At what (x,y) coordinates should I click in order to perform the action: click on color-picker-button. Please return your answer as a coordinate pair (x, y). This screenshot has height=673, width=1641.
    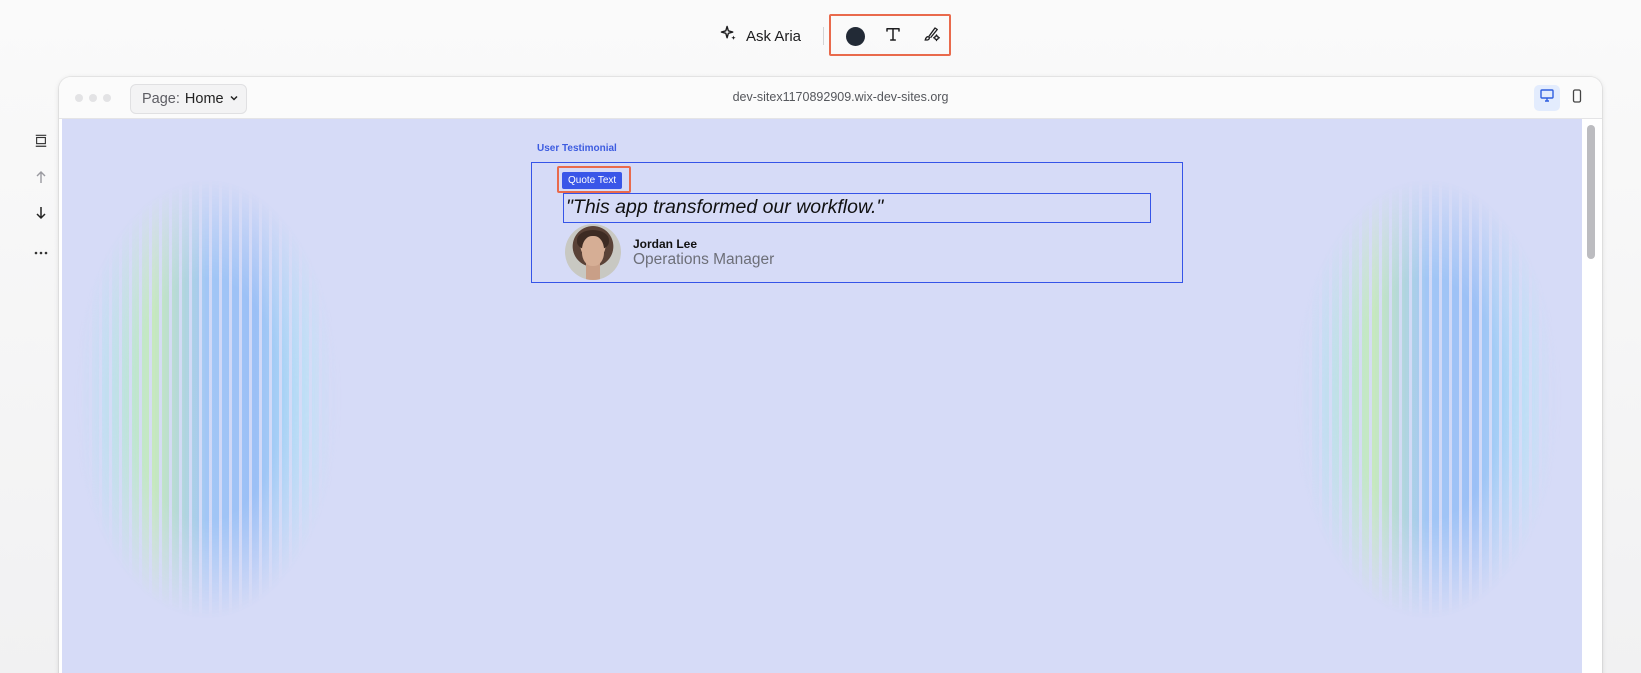
    Looking at the image, I should click on (855, 36).